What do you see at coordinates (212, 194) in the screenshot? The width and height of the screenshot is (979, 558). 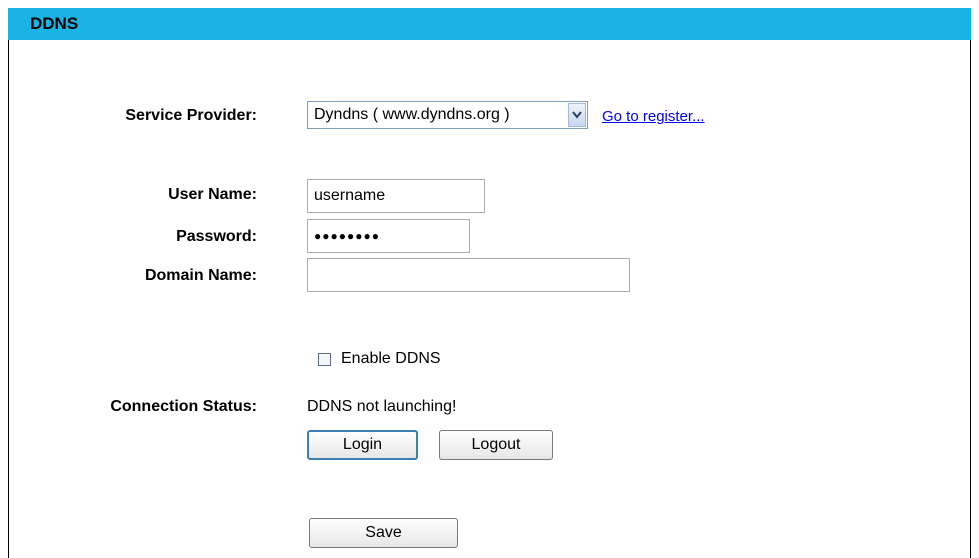 I see `username-label: User Name:` at bounding box center [212, 194].